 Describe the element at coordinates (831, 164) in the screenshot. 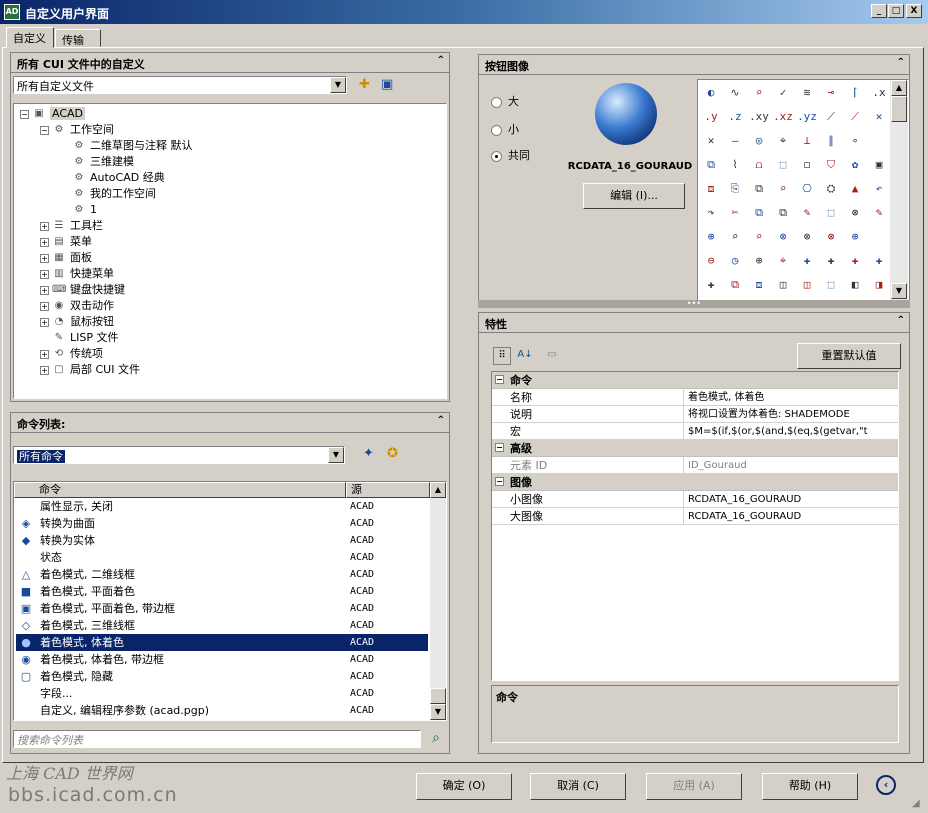

I see `toolbar-image-cell: ⛉` at that location.